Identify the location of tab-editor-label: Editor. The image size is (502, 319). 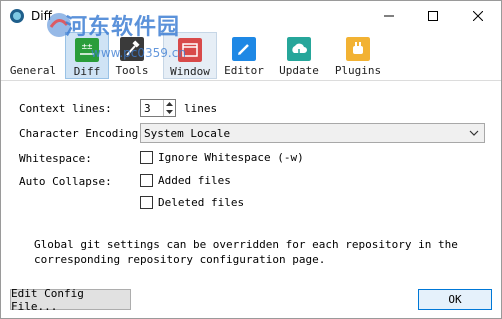
(244, 70).